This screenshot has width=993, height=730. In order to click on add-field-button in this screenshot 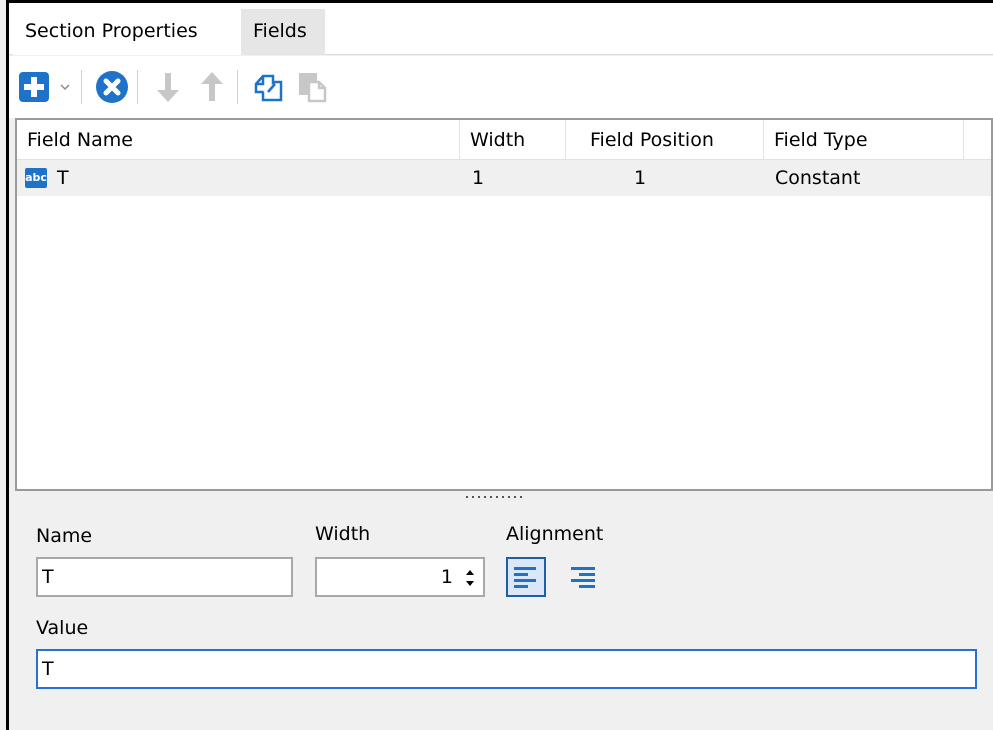, I will do `click(34, 87)`.